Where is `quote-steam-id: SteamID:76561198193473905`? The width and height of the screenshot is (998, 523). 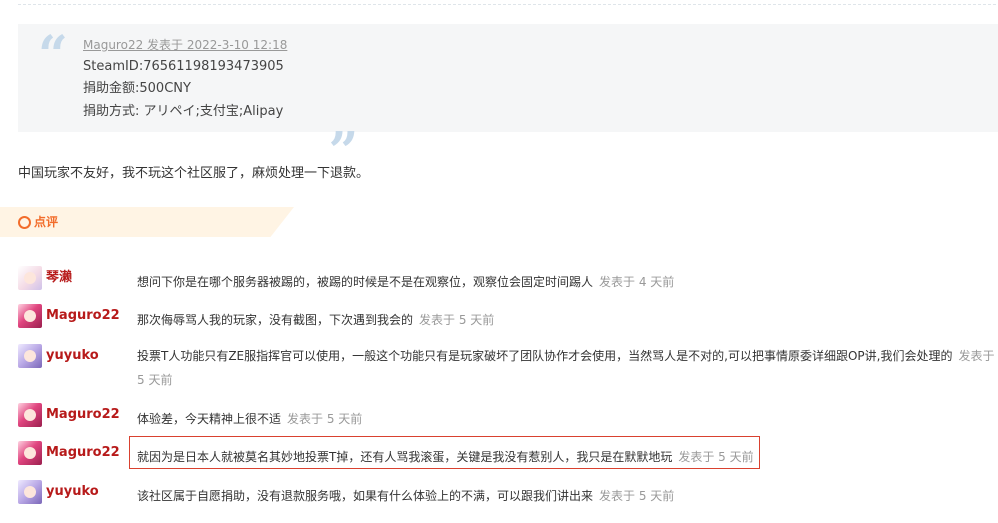
quote-steam-id: SteamID:76561198193473905 is located at coordinates (183, 66).